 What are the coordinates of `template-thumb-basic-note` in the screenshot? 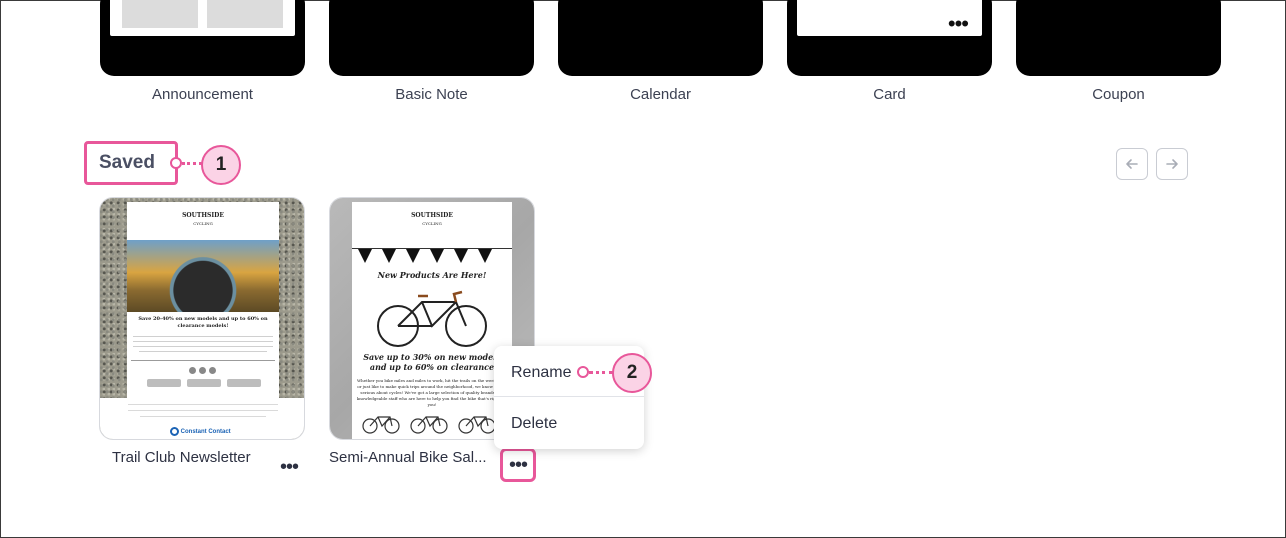 It's located at (431, 38).